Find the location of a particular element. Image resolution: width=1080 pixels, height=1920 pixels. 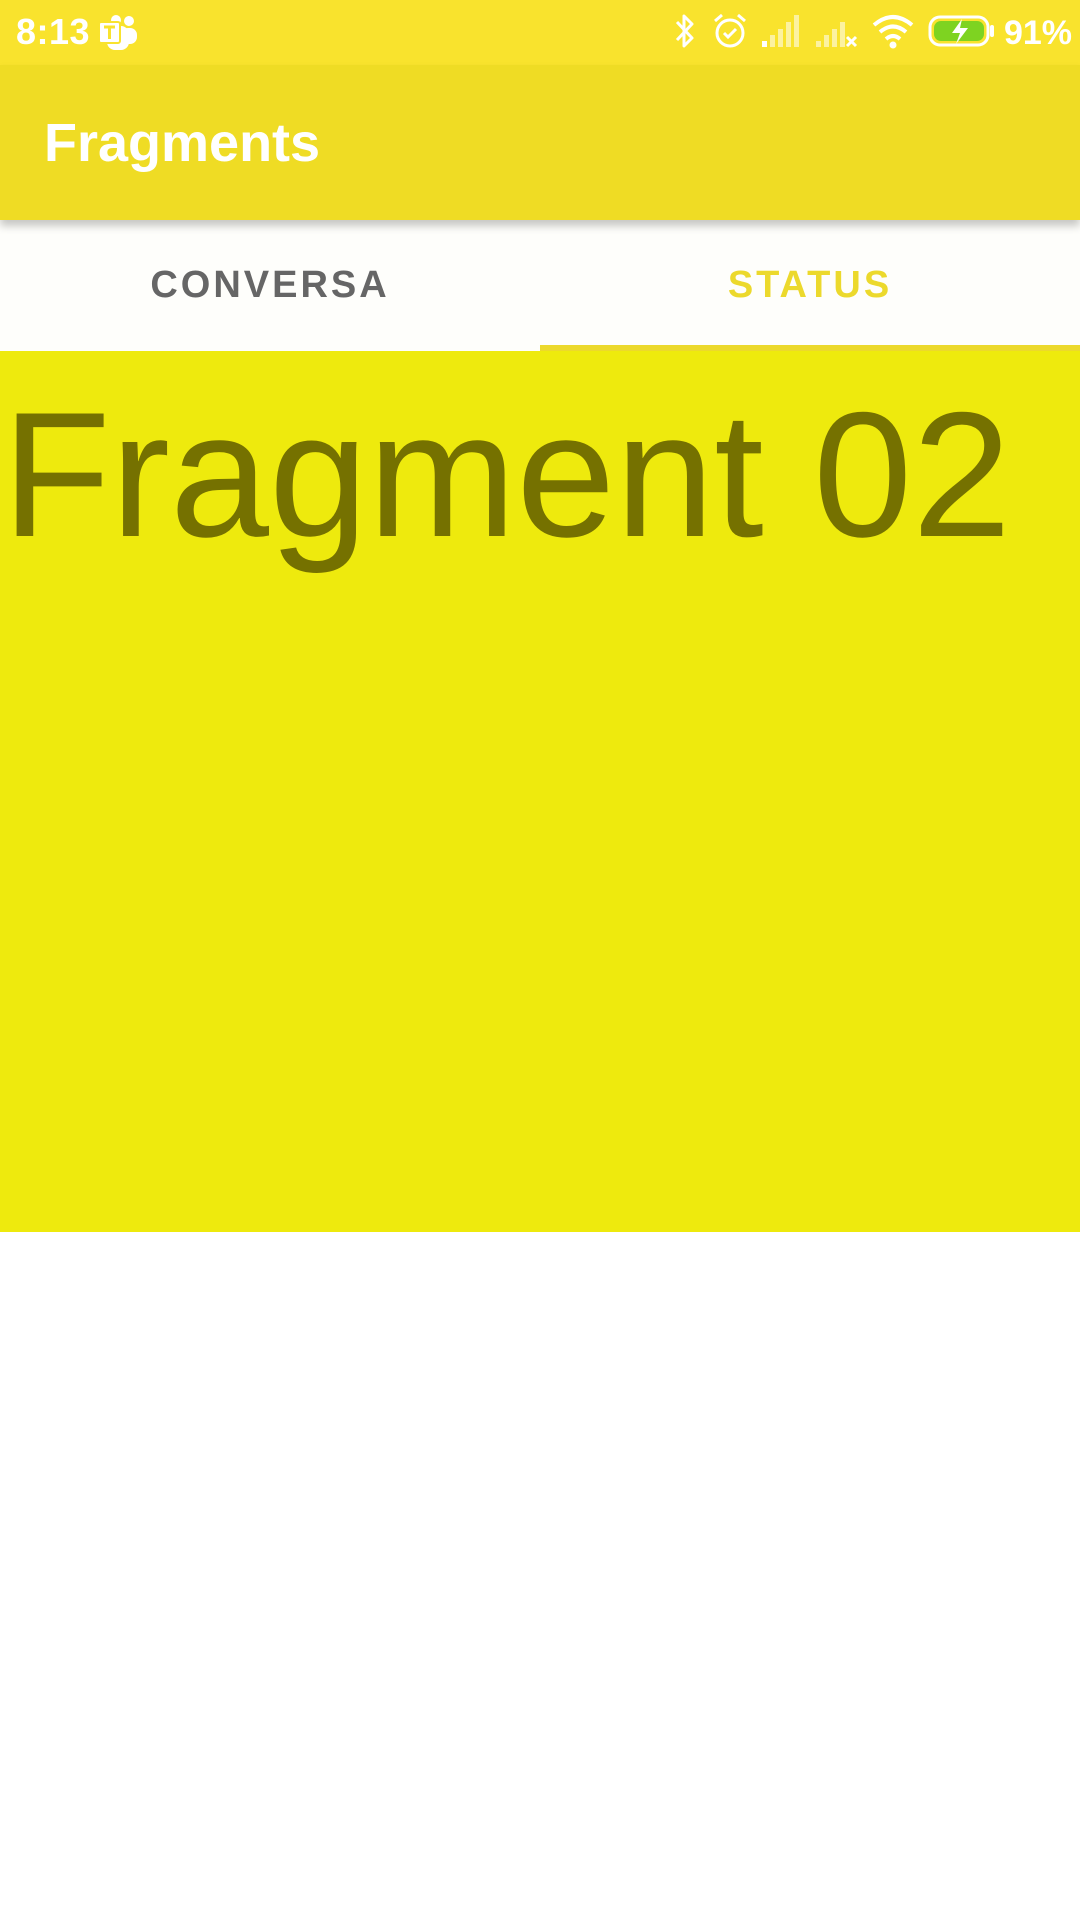

wifi-icon is located at coordinates (893, 33).